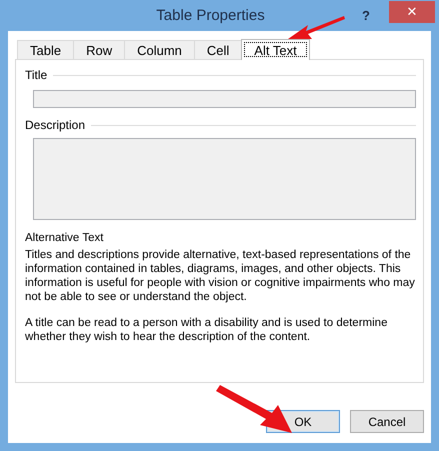 The width and height of the screenshot is (439, 451). What do you see at coordinates (220, 276) in the screenshot?
I see `help-paragraph: Titles and descriptions provide alternative, text-based representations of the information contained in tables, diagrams, images, and other objects. This information is useful for people with vision or cognitive impairments who may not be able to see or understand the object.` at bounding box center [220, 276].